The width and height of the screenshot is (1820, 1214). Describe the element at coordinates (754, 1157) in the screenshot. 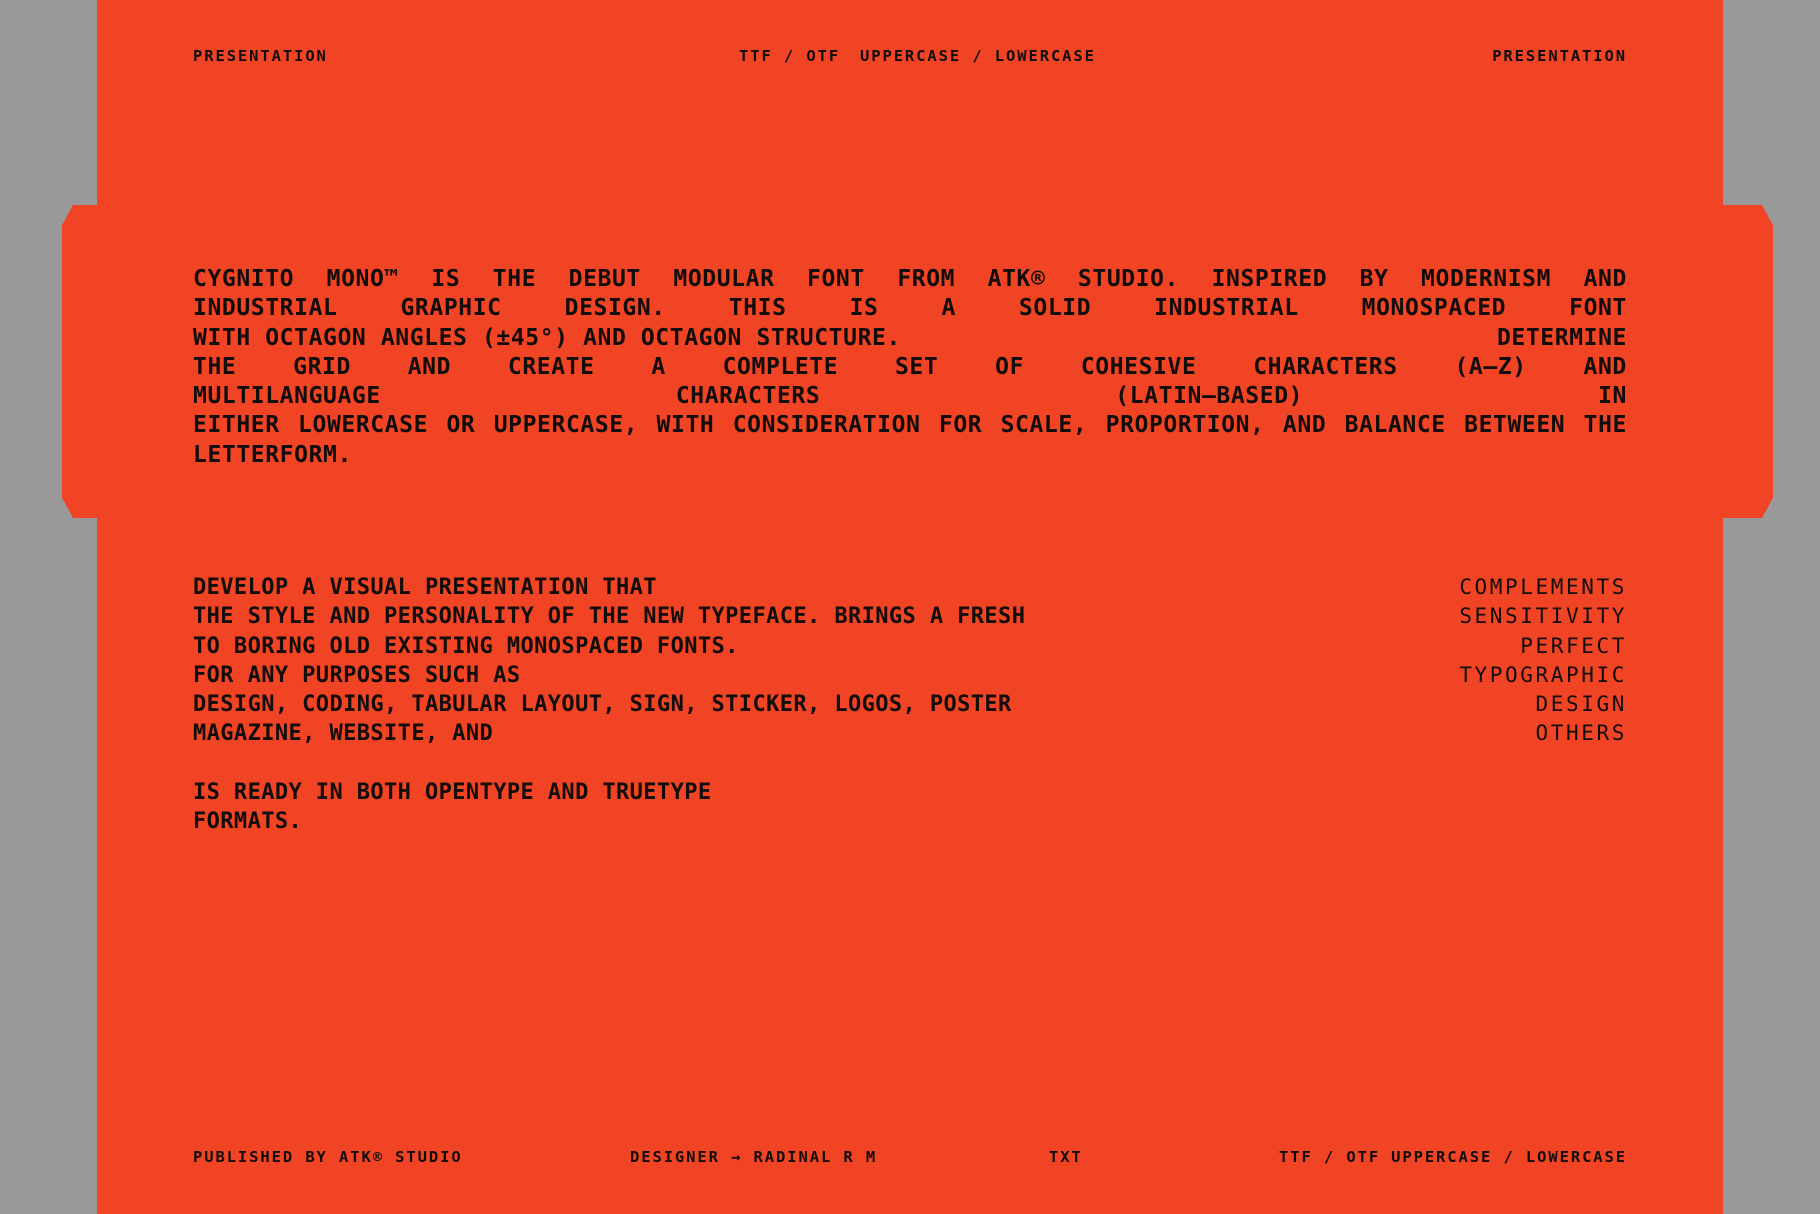

I see `footer-designer-label: DESIGNER → RADINAL R M` at that location.